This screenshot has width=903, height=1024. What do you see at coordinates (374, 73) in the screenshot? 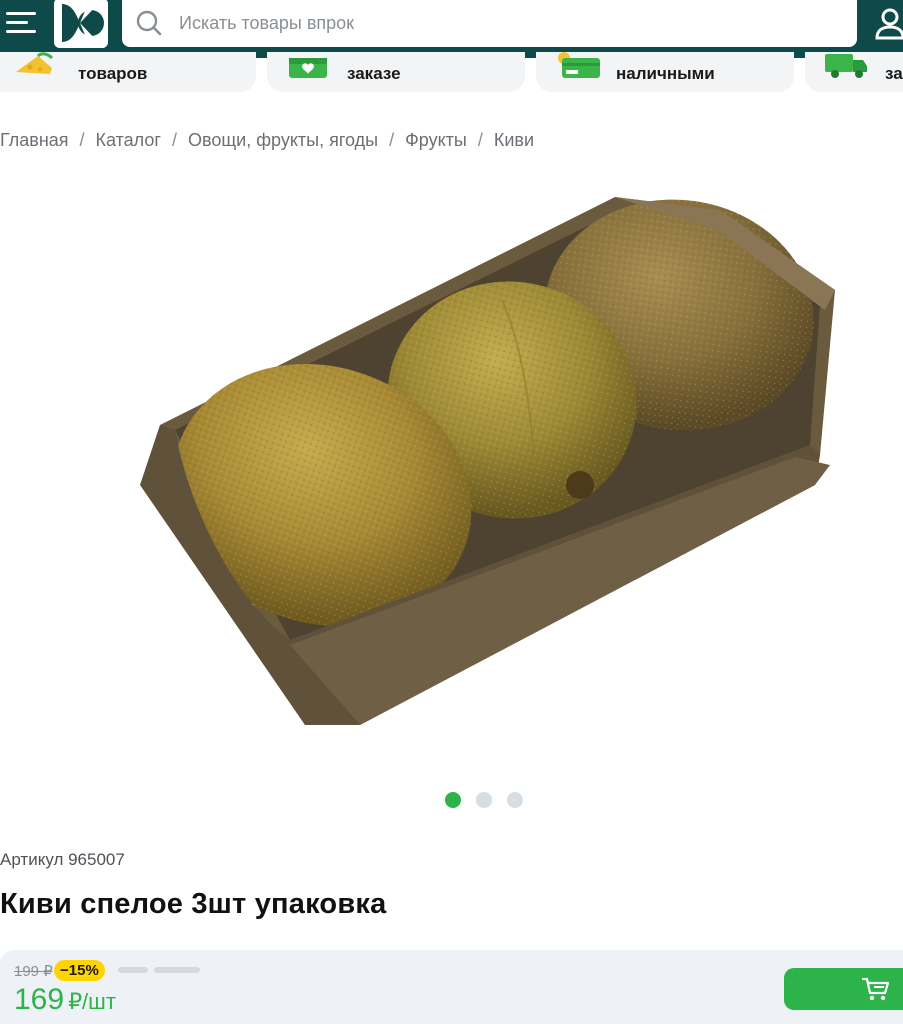
I see `promo-label: заказе` at bounding box center [374, 73].